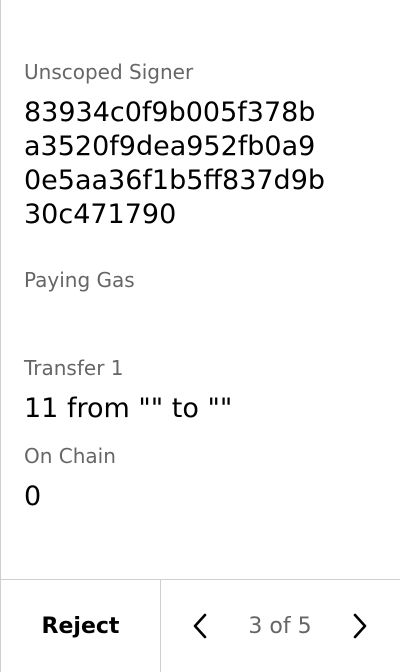 This screenshot has height=672, width=400. I want to click on signer-label: Unscoped Signer, so click(109, 72).